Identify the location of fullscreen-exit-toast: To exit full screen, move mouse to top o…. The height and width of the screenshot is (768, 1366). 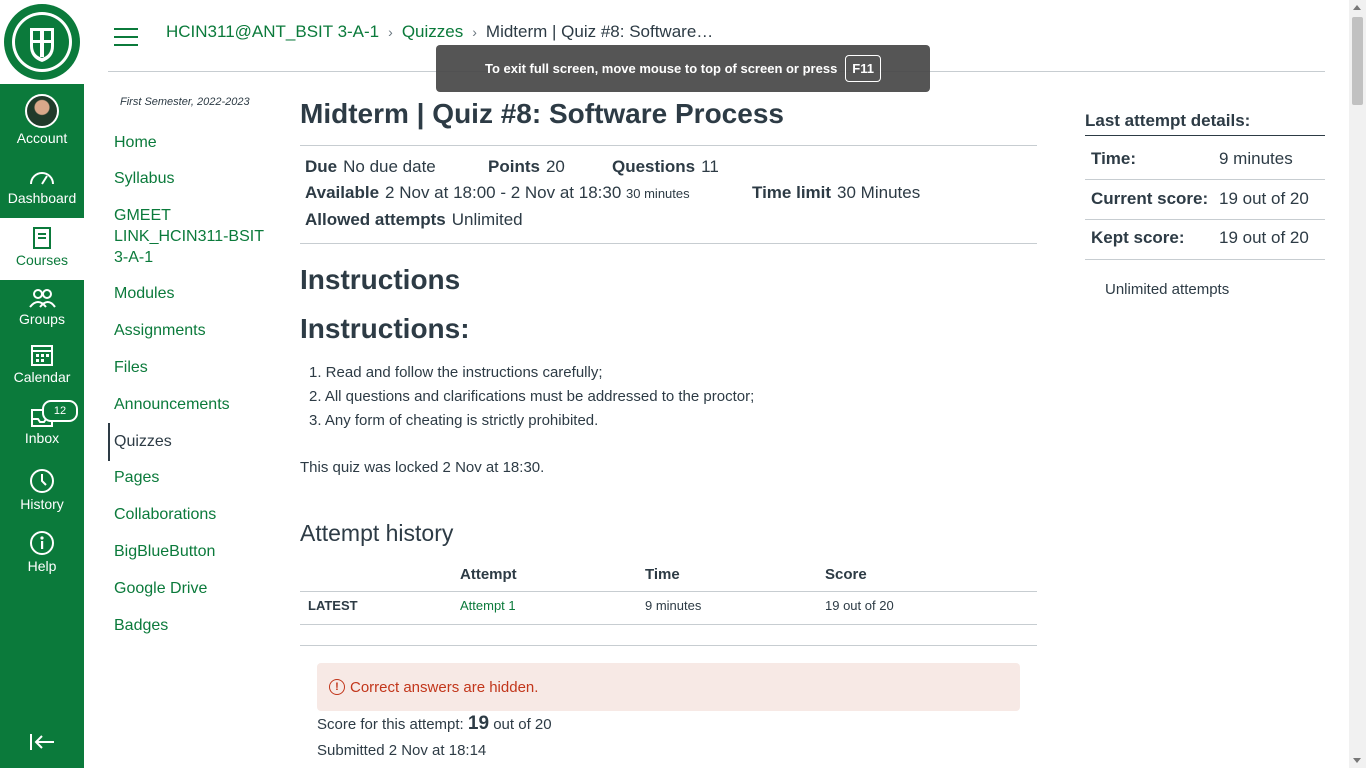
(683, 68).